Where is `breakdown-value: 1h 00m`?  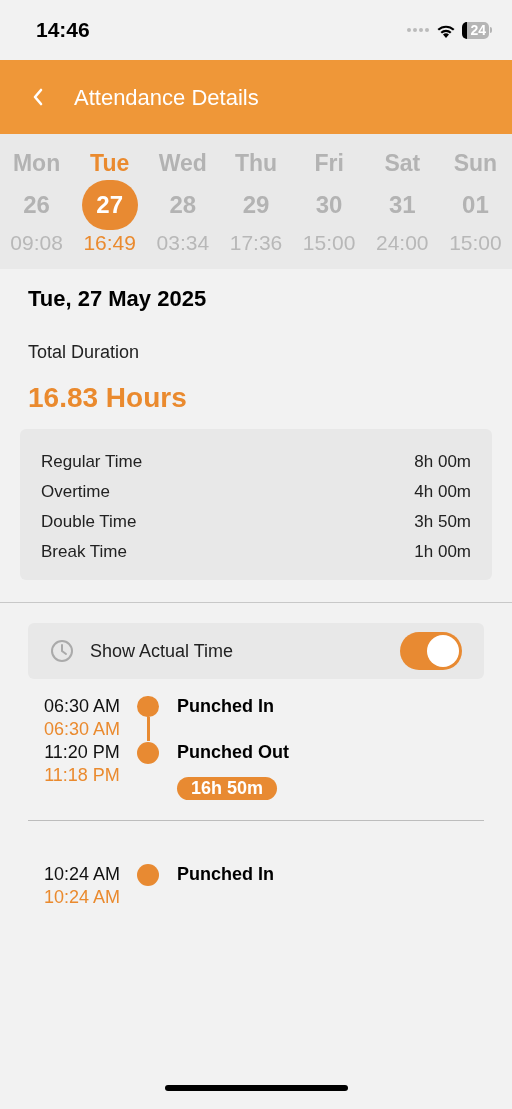
breakdown-value: 1h 00m is located at coordinates (442, 552).